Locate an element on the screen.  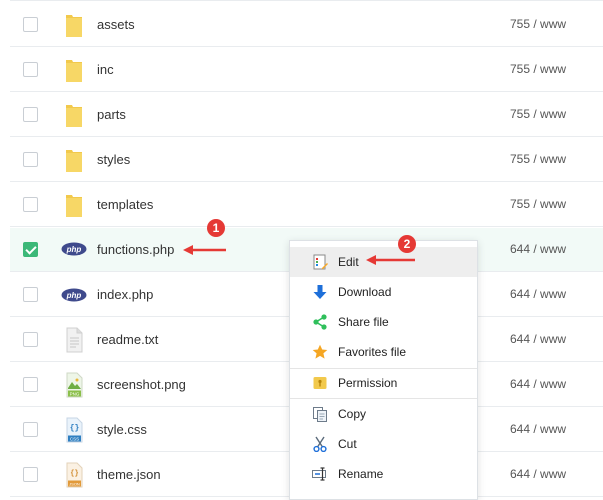
file-name: templates is located at coordinates (125, 204).